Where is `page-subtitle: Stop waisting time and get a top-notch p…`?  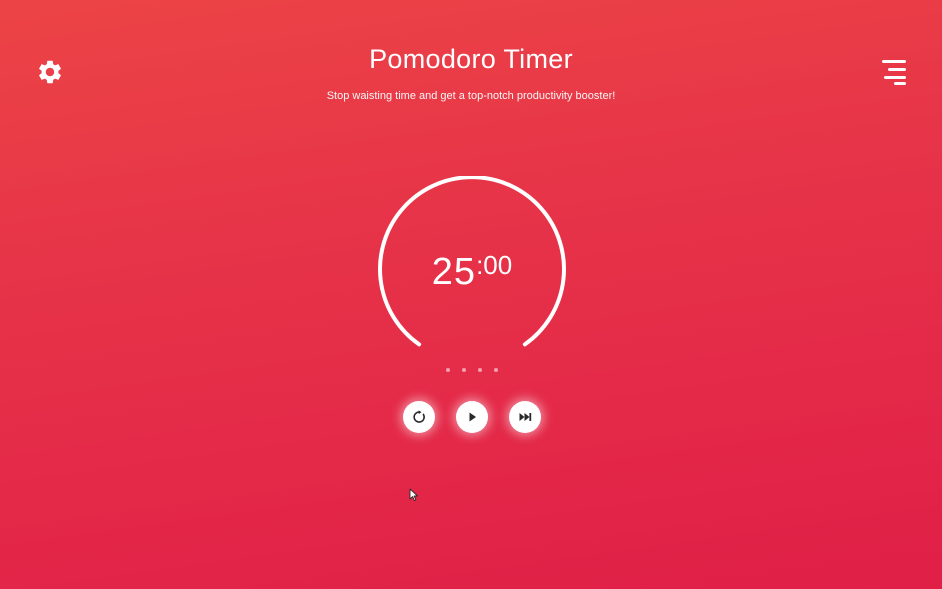
page-subtitle: Stop waisting time and get a top-notch p… is located at coordinates (471, 96).